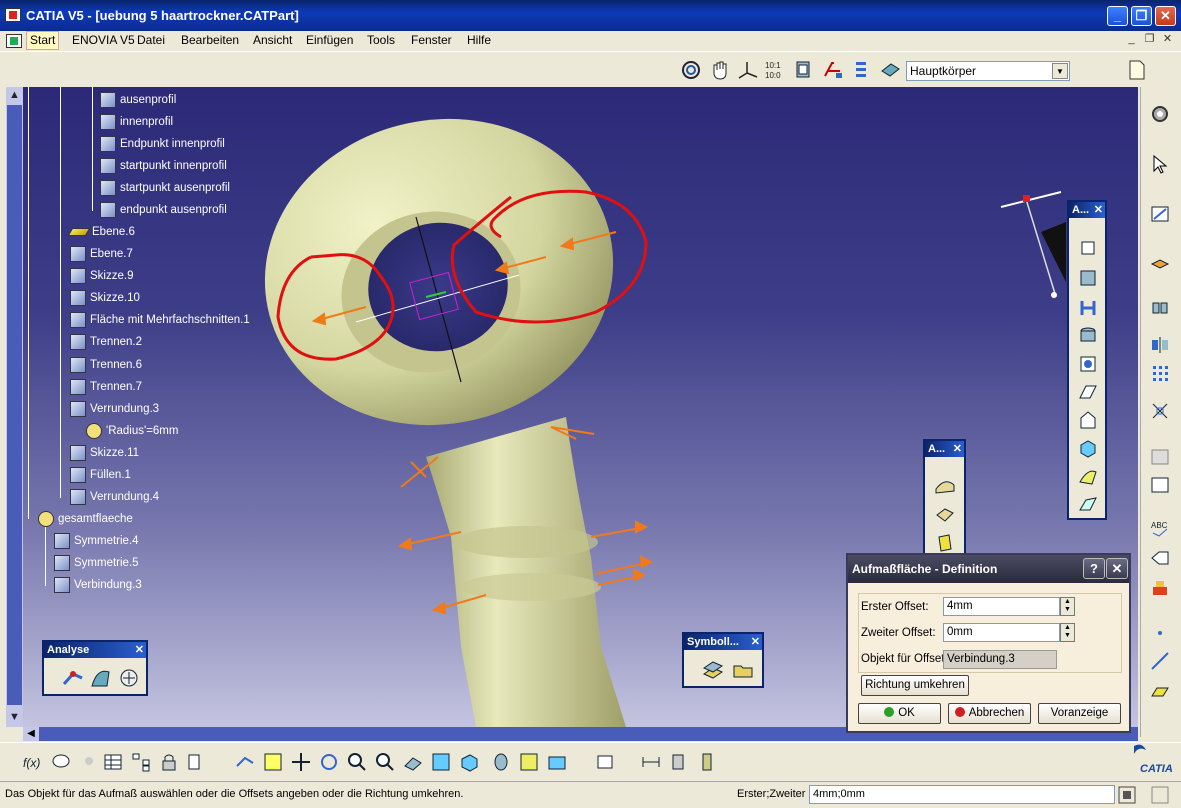 The height and width of the screenshot is (808, 1181). What do you see at coordinates (1160, 633) in the screenshot?
I see `point-dot-icon` at bounding box center [1160, 633].